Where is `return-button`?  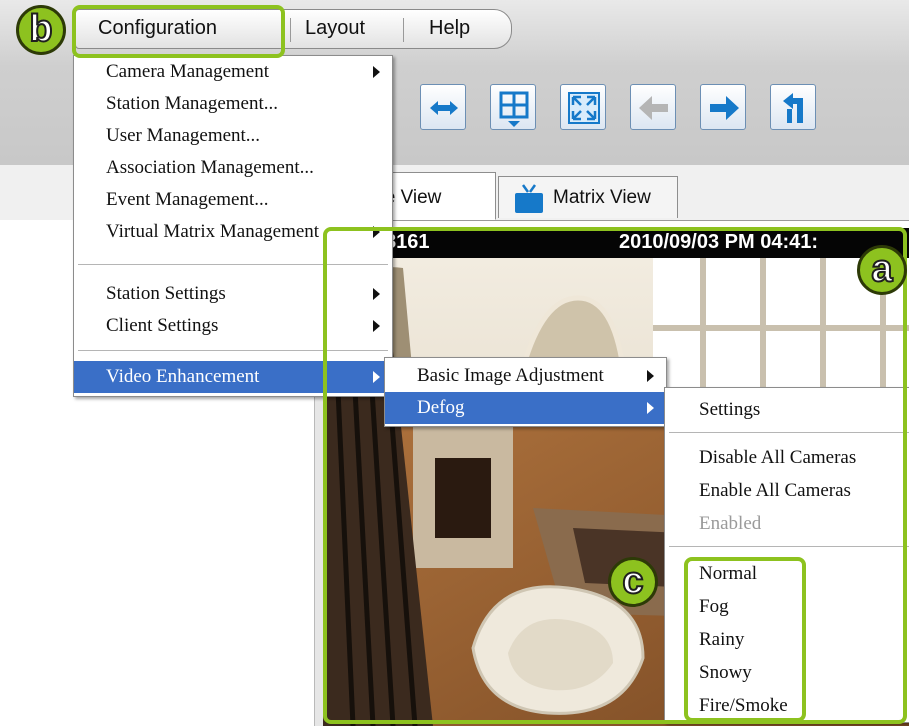
return-button is located at coordinates (793, 107).